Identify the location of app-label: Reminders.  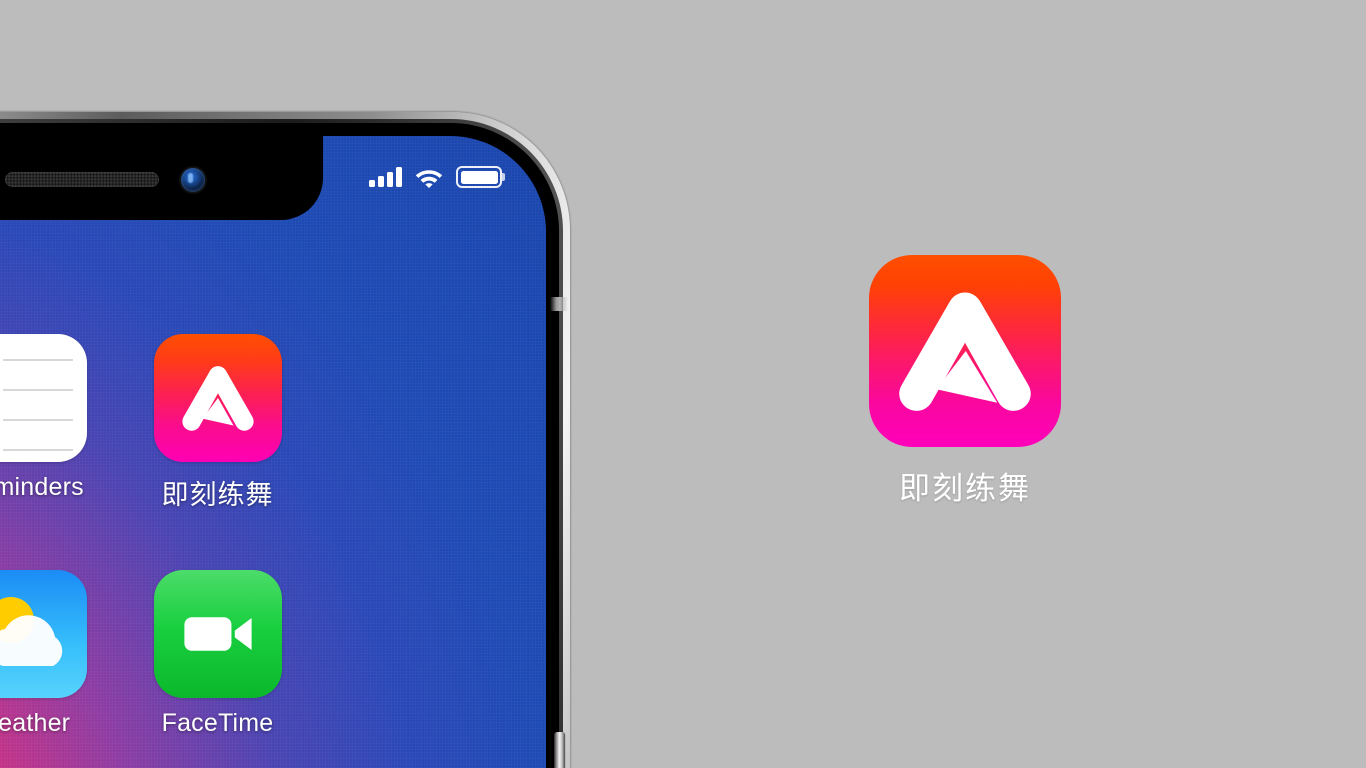
(42, 487).